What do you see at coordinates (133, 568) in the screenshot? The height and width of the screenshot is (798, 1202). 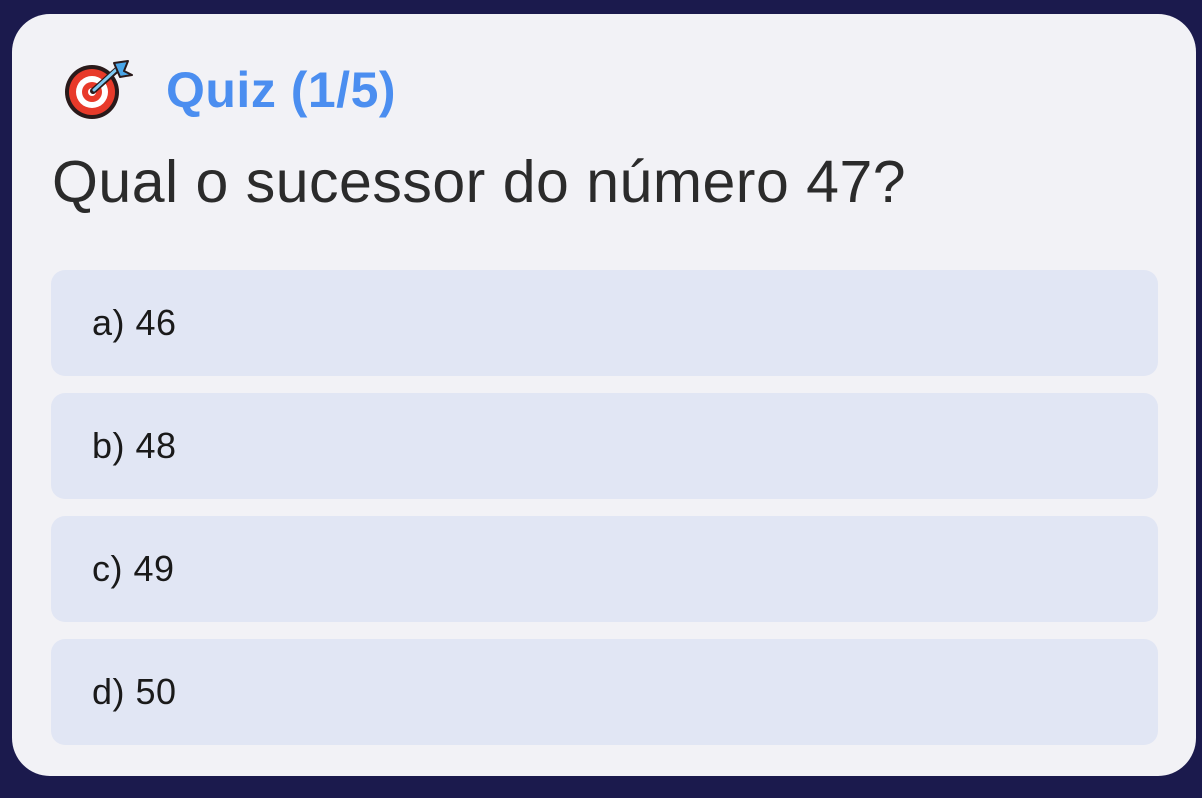 I see `option-label: c) 49` at bounding box center [133, 568].